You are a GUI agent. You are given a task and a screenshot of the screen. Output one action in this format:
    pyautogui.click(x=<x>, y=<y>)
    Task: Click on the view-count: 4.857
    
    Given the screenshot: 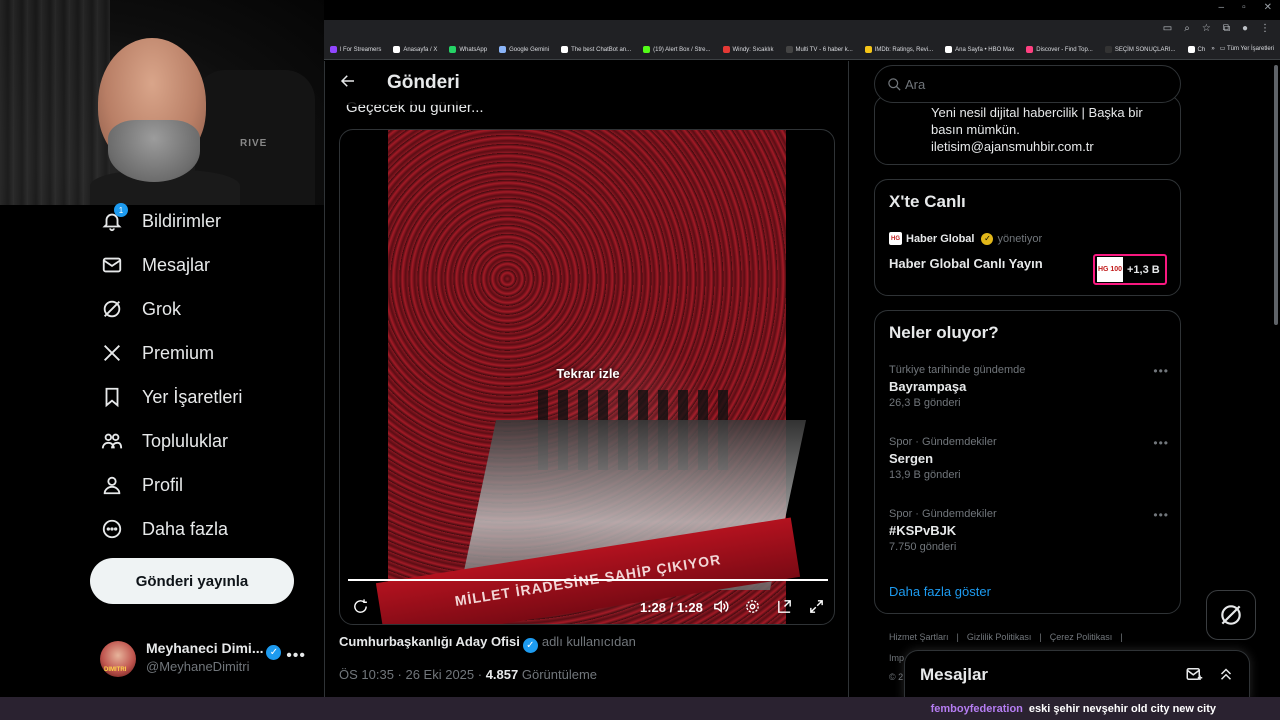 What is the action you would take?
    pyautogui.click(x=502, y=674)
    